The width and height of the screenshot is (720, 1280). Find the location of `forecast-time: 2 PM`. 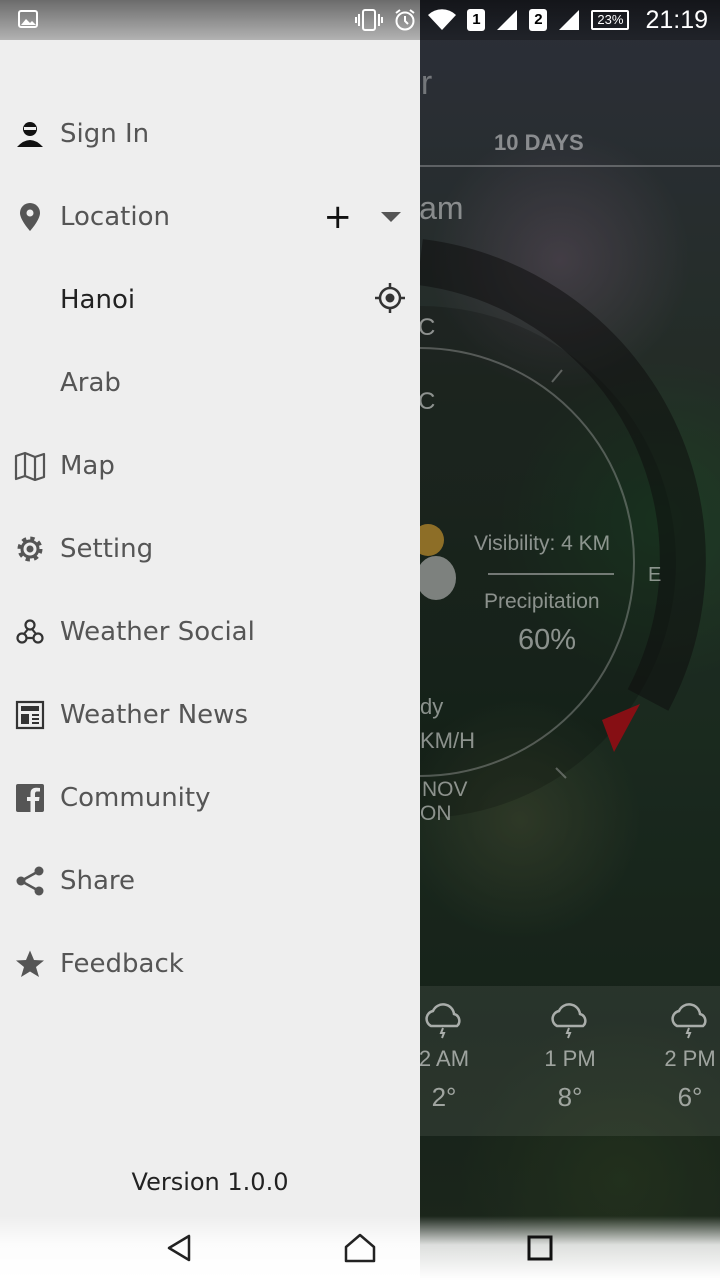

forecast-time: 2 PM is located at coordinates (690, 1058).